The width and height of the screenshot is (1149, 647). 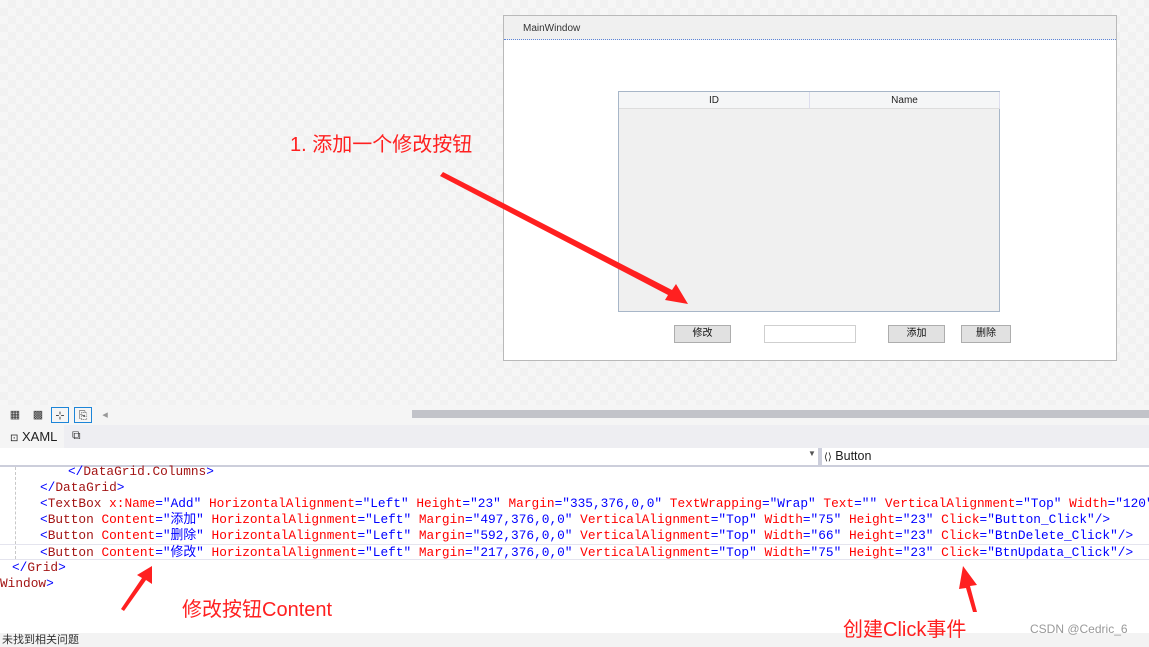 I want to click on annotation-step1: 1. 添加一个修改按钮, so click(x=381, y=145).